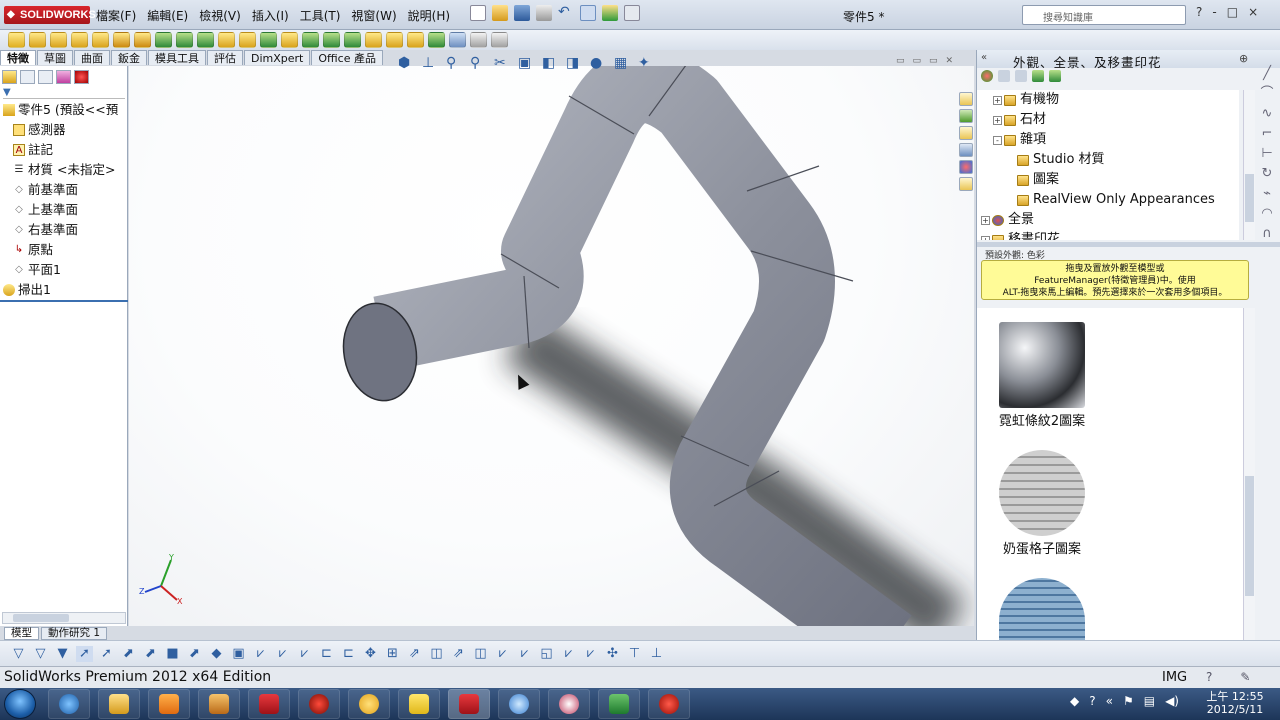 The height and width of the screenshot is (720, 1280). I want to click on hide-show-icon: ◨, so click(574, 63).